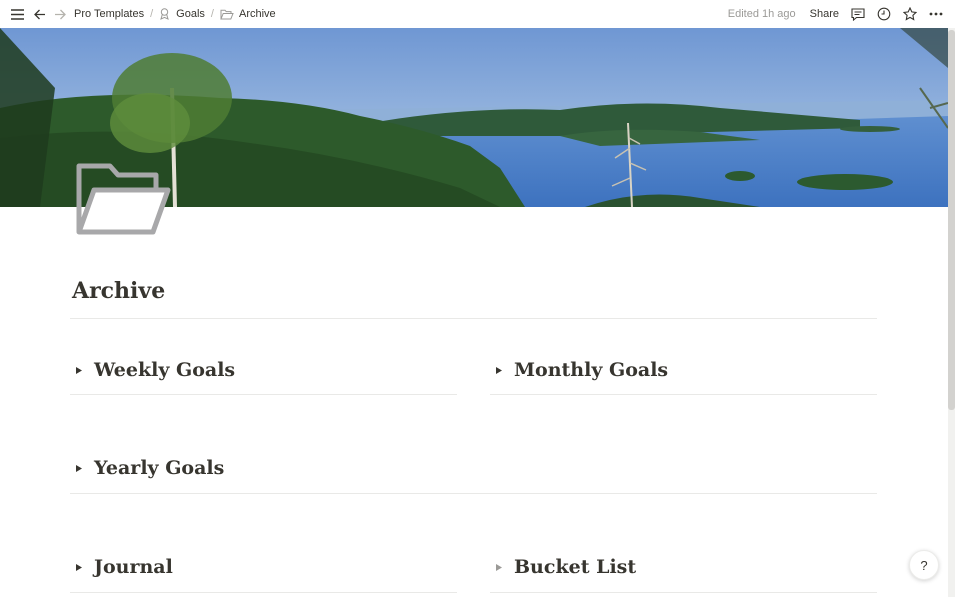 Image resolution: width=955 pixels, height=597 pixels. I want to click on more-icon, so click(936, 14).